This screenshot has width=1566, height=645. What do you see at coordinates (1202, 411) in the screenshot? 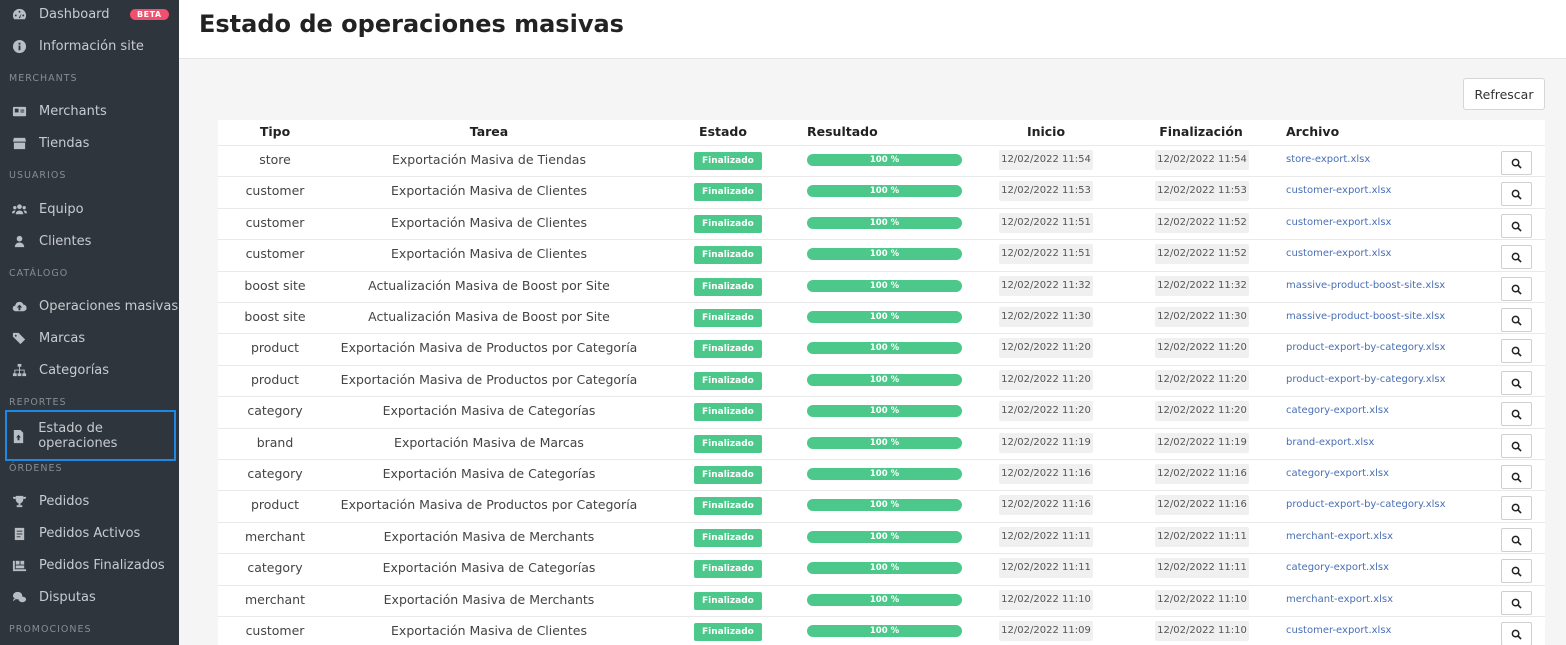
I see `end-date: 12/02/2022 11:20` at bounding box center [1202, 411].